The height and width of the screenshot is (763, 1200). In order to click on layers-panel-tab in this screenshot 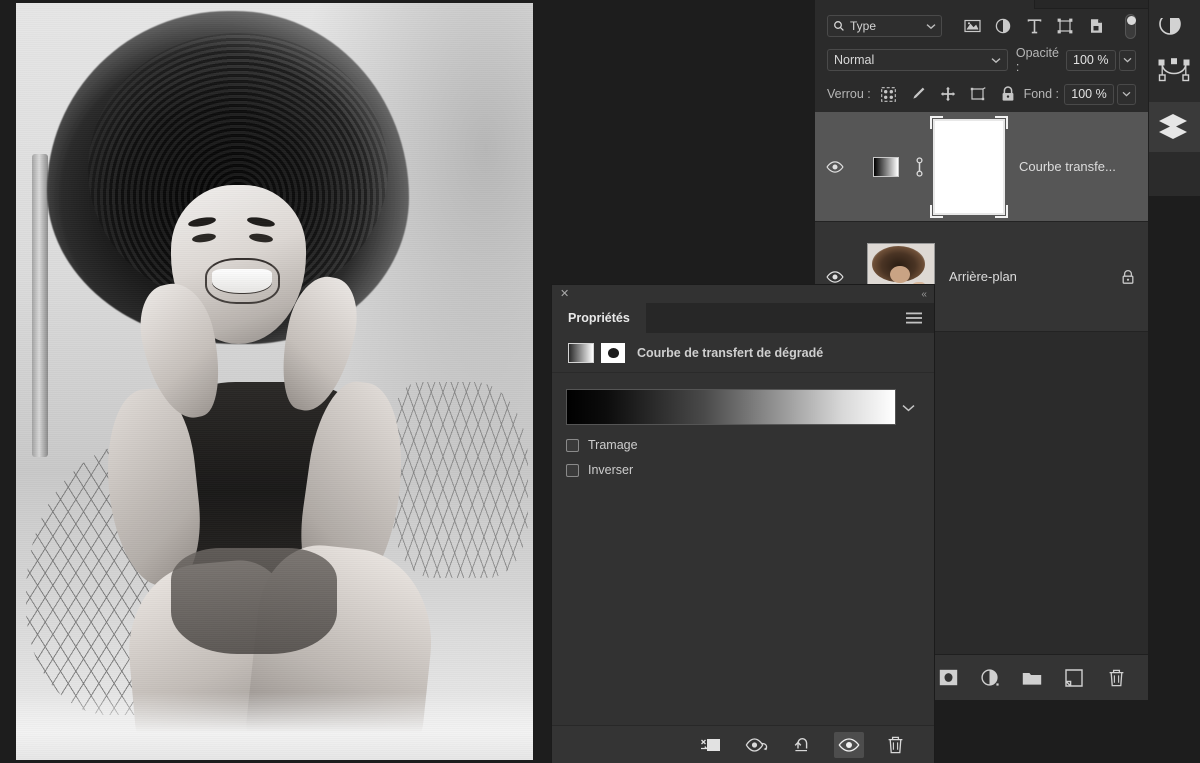, I will do `click(925, 4)`.